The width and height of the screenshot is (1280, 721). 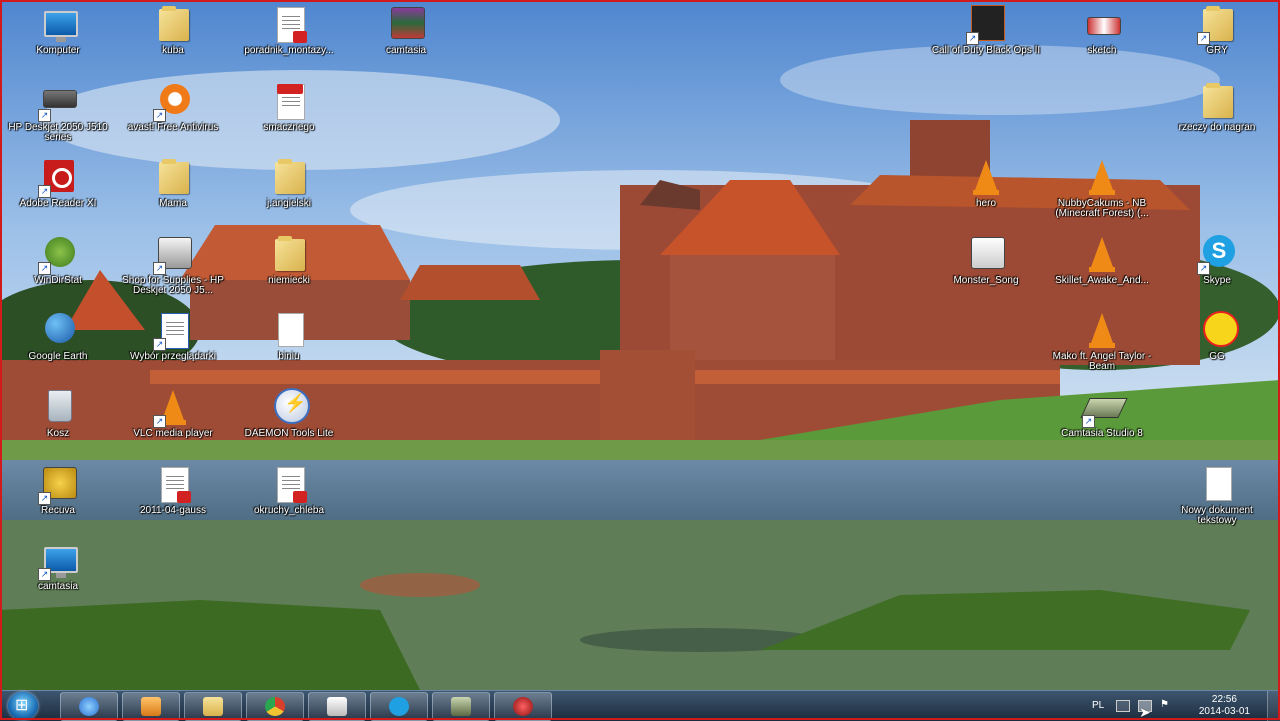 What do you see at coordinates (58, 280) in the screenshot?
I see `icon-label: WinDirStat` at bounding box center [58, 280].